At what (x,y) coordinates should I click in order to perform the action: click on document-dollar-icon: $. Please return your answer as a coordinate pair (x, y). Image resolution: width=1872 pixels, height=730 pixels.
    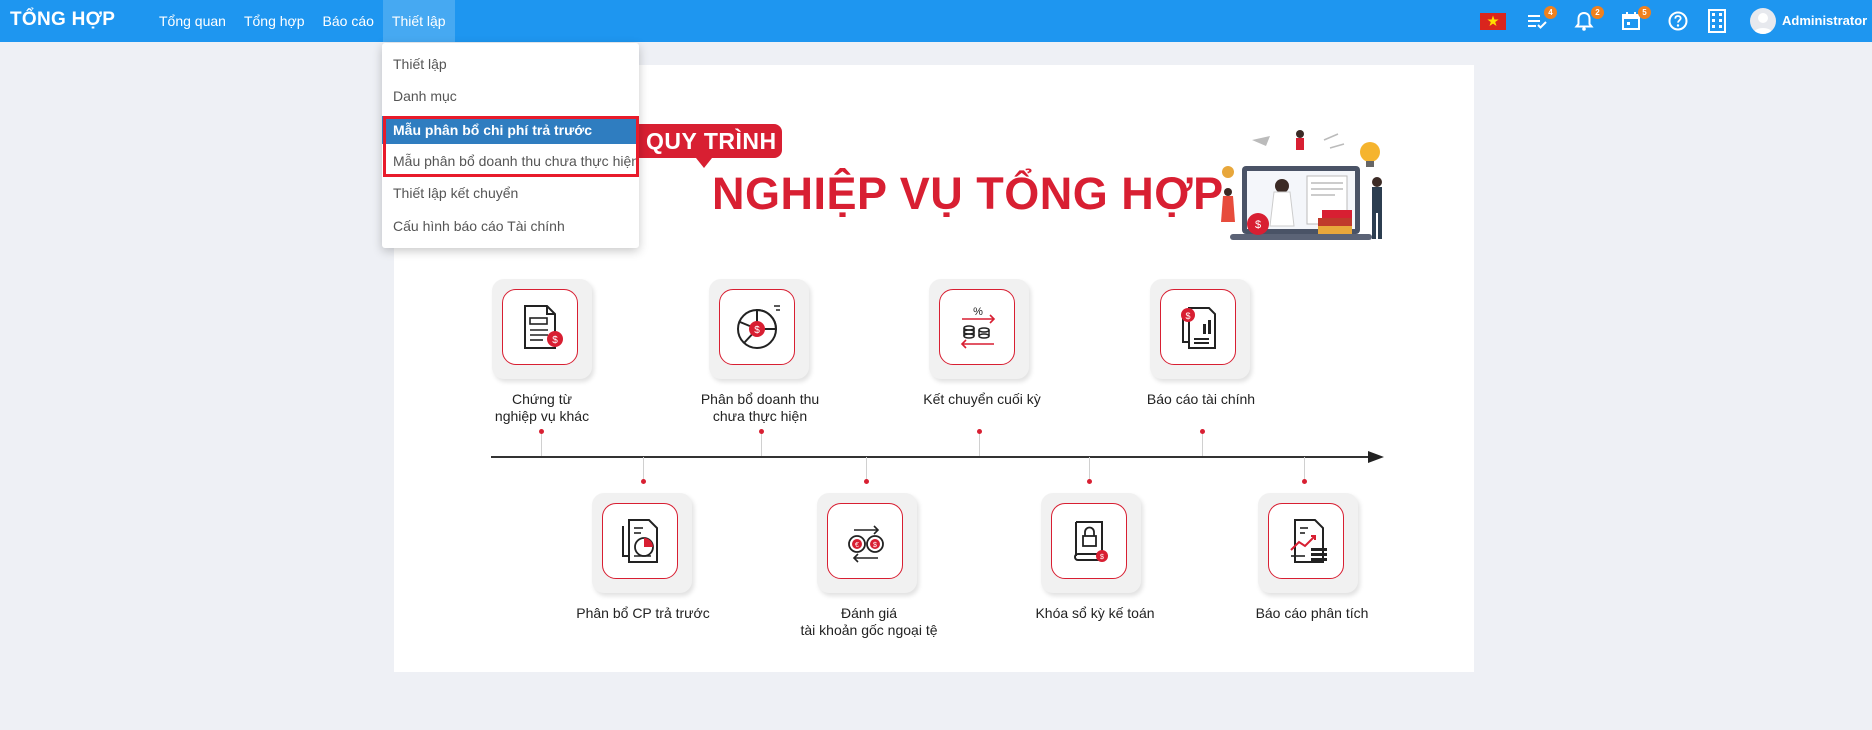
    Looking at the image, I should click on (543, 327).